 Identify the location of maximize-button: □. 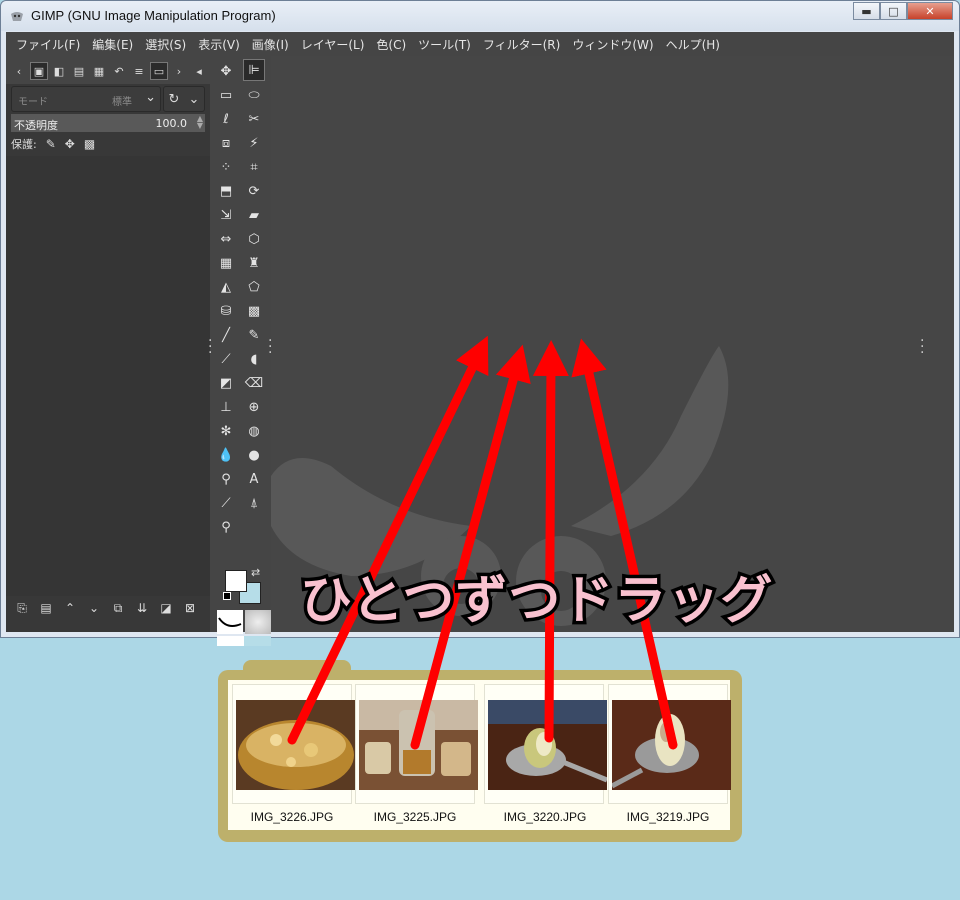
(893, 11).